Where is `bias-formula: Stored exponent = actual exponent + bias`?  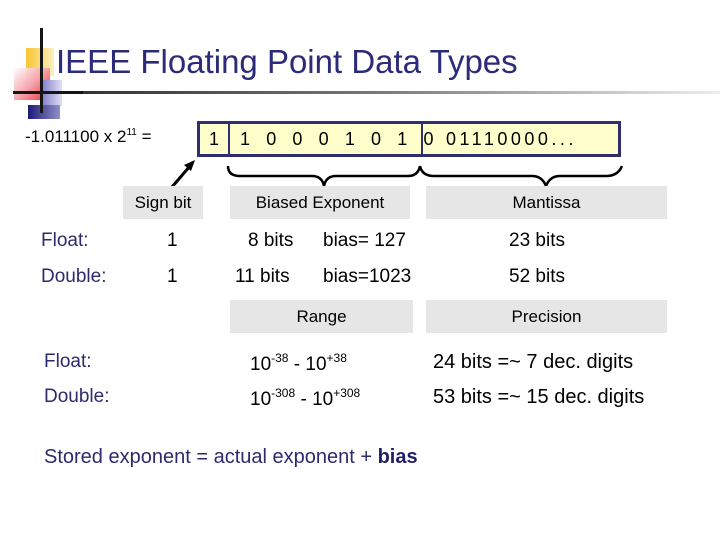
bias-formula: Stored exponent = actual exponent + bias is located at coordinates (231, 457).